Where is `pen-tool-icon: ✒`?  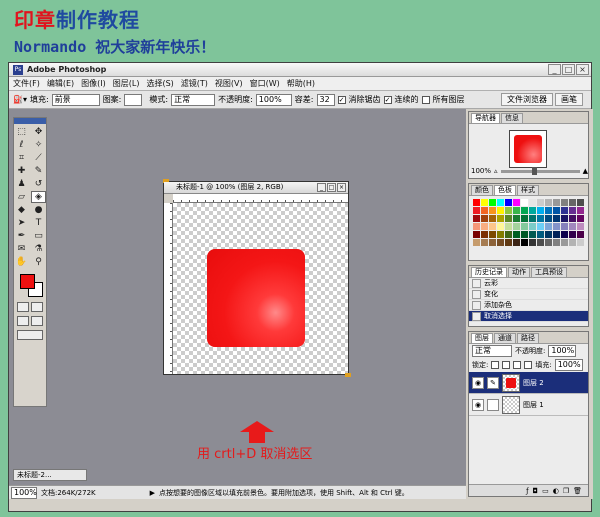 pen-tool-icon: ✒ is located at coordinates (21, 236).